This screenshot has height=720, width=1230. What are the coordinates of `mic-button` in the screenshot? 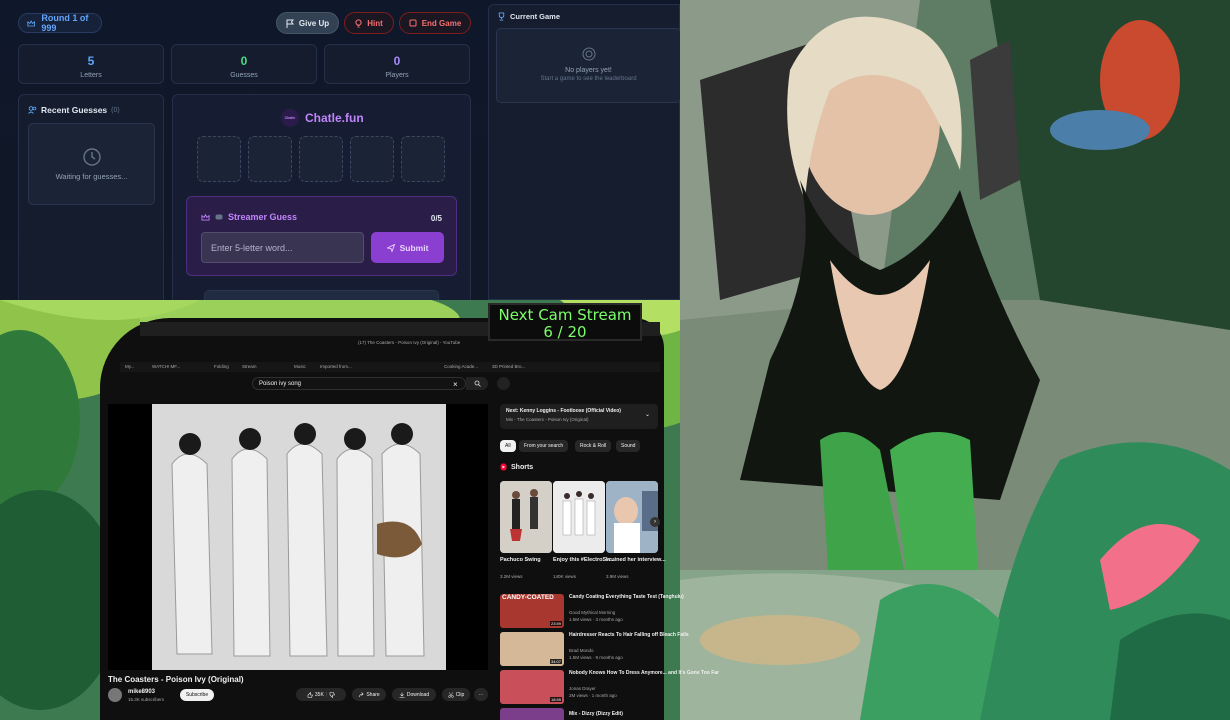 It's located at (503, 383).